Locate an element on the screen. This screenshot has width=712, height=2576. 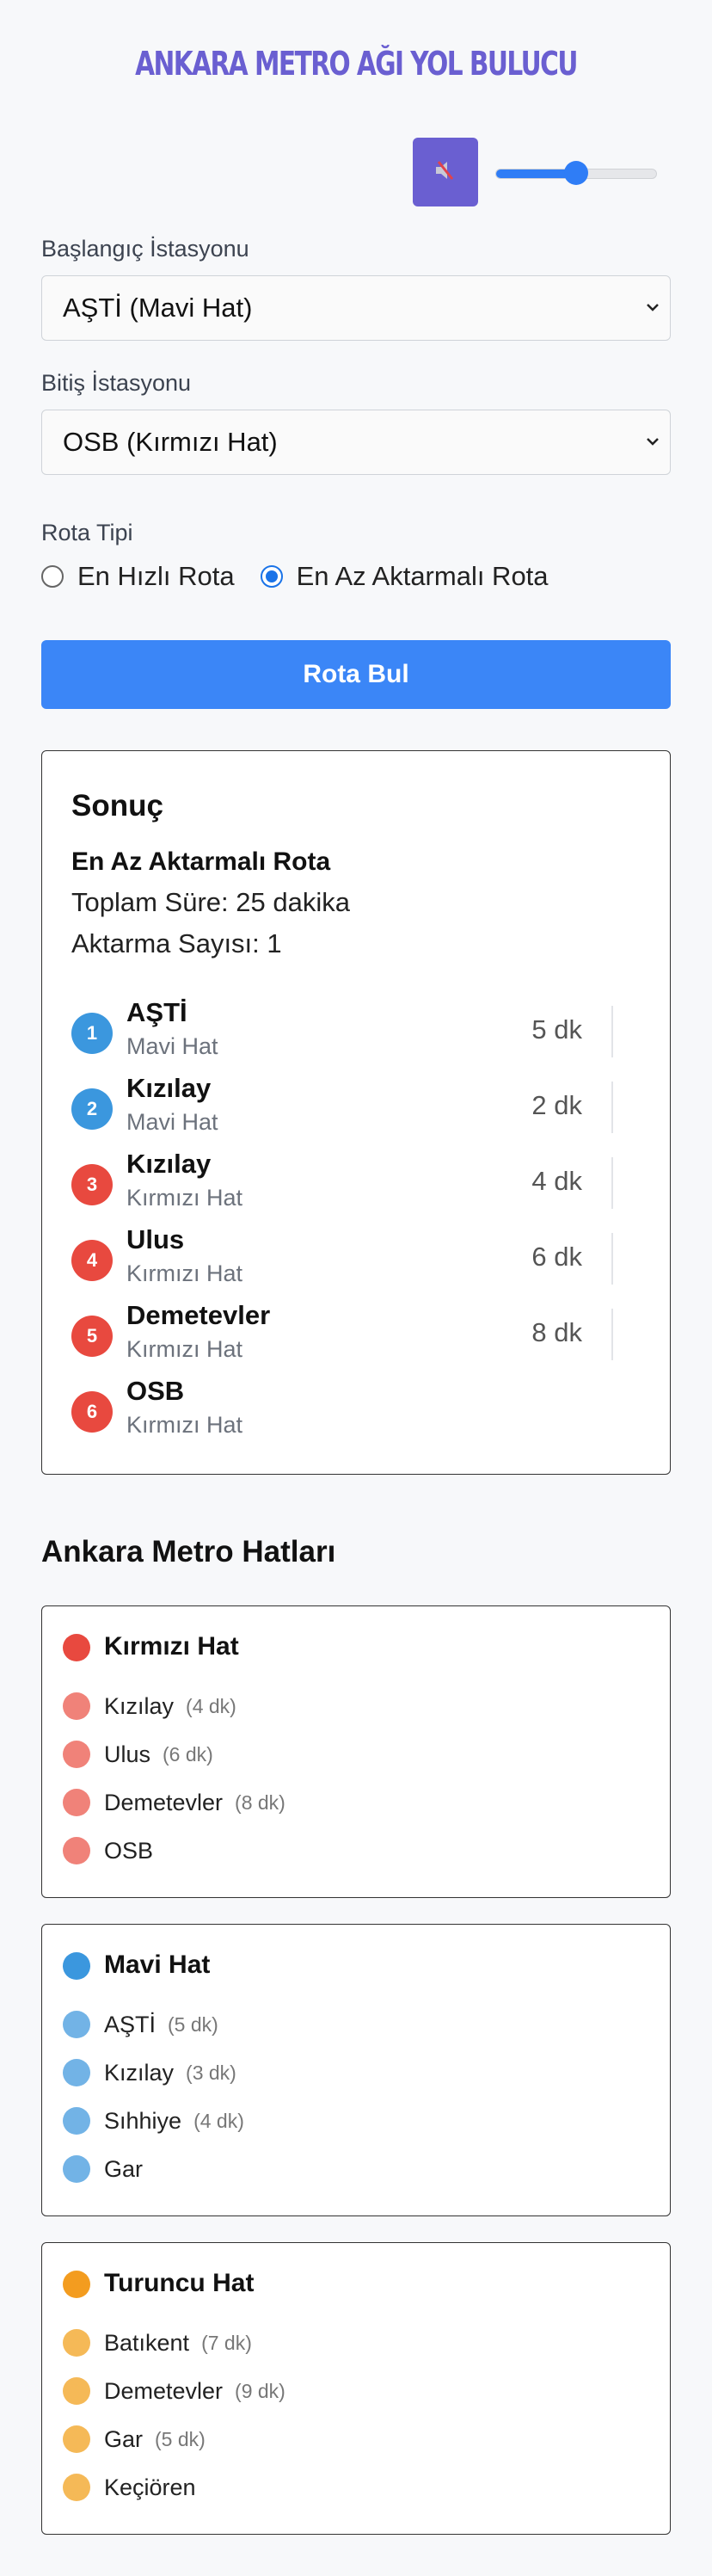
result-route-type: En Az Aktarmalı Rota is located at coordinates (201, 862).